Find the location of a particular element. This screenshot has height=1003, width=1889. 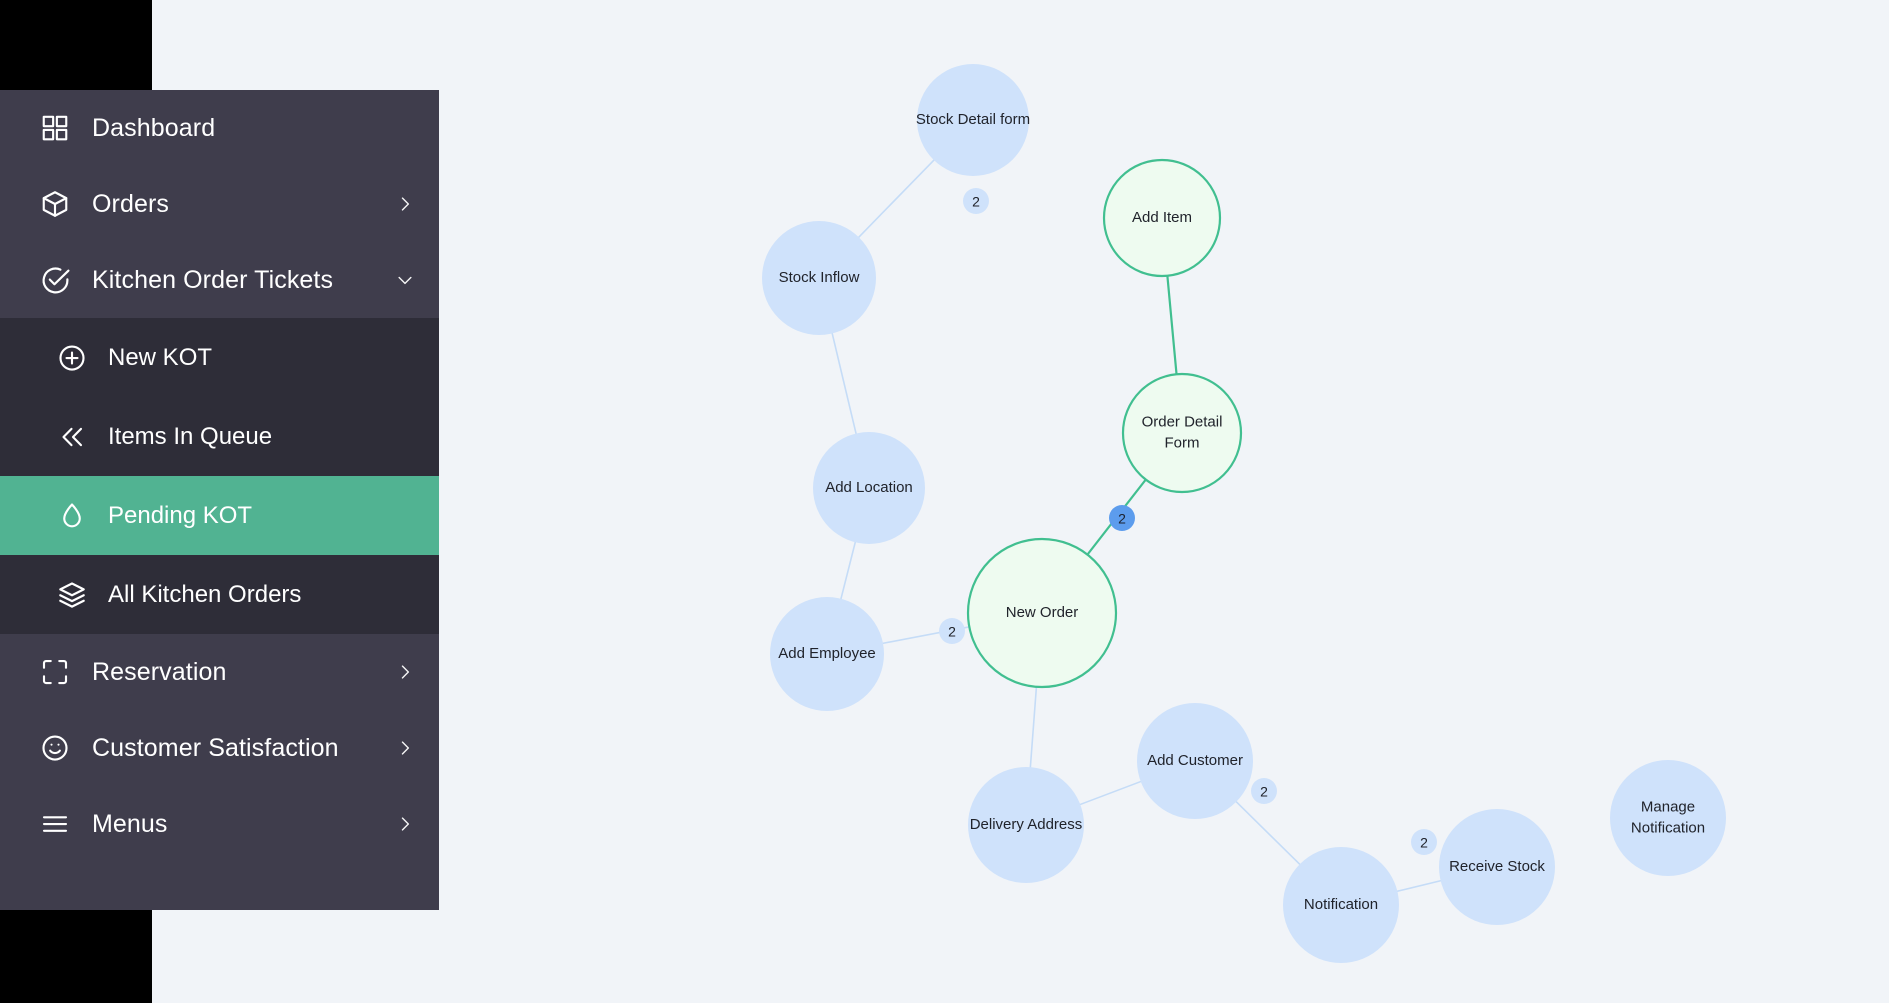

sidebar-item-customer-satisfaction: Customer Satisfaction is located at coordinates (219, 748).